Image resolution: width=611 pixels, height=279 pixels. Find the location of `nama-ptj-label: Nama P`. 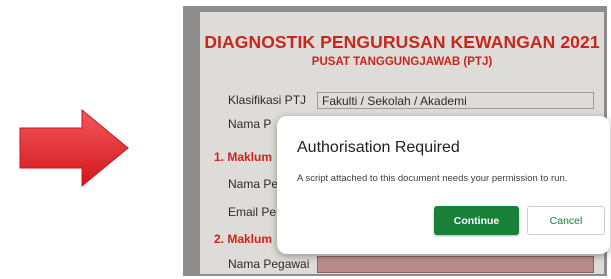

nama-ptj-label: Nama P is located at coordinates (250, 124).